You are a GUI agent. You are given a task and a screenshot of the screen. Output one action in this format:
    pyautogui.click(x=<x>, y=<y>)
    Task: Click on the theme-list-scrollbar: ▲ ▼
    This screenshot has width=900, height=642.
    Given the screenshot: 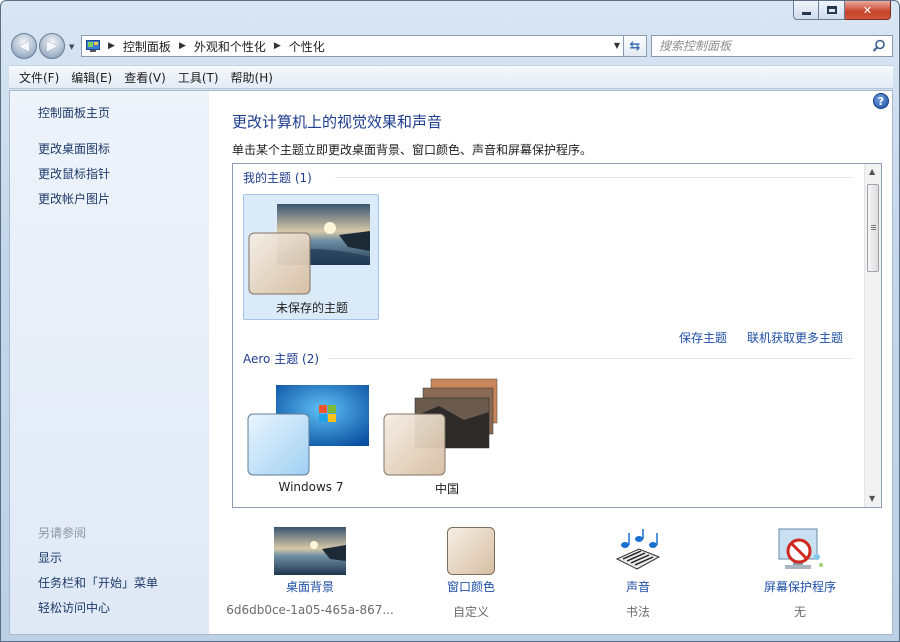 What is the action you would take?
    pyautogui.click(x=872, y=335)
    